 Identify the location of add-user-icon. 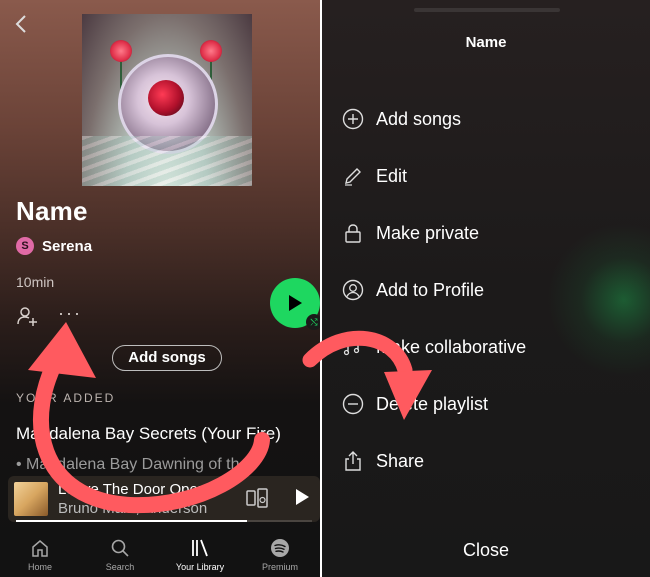
(27, 316).